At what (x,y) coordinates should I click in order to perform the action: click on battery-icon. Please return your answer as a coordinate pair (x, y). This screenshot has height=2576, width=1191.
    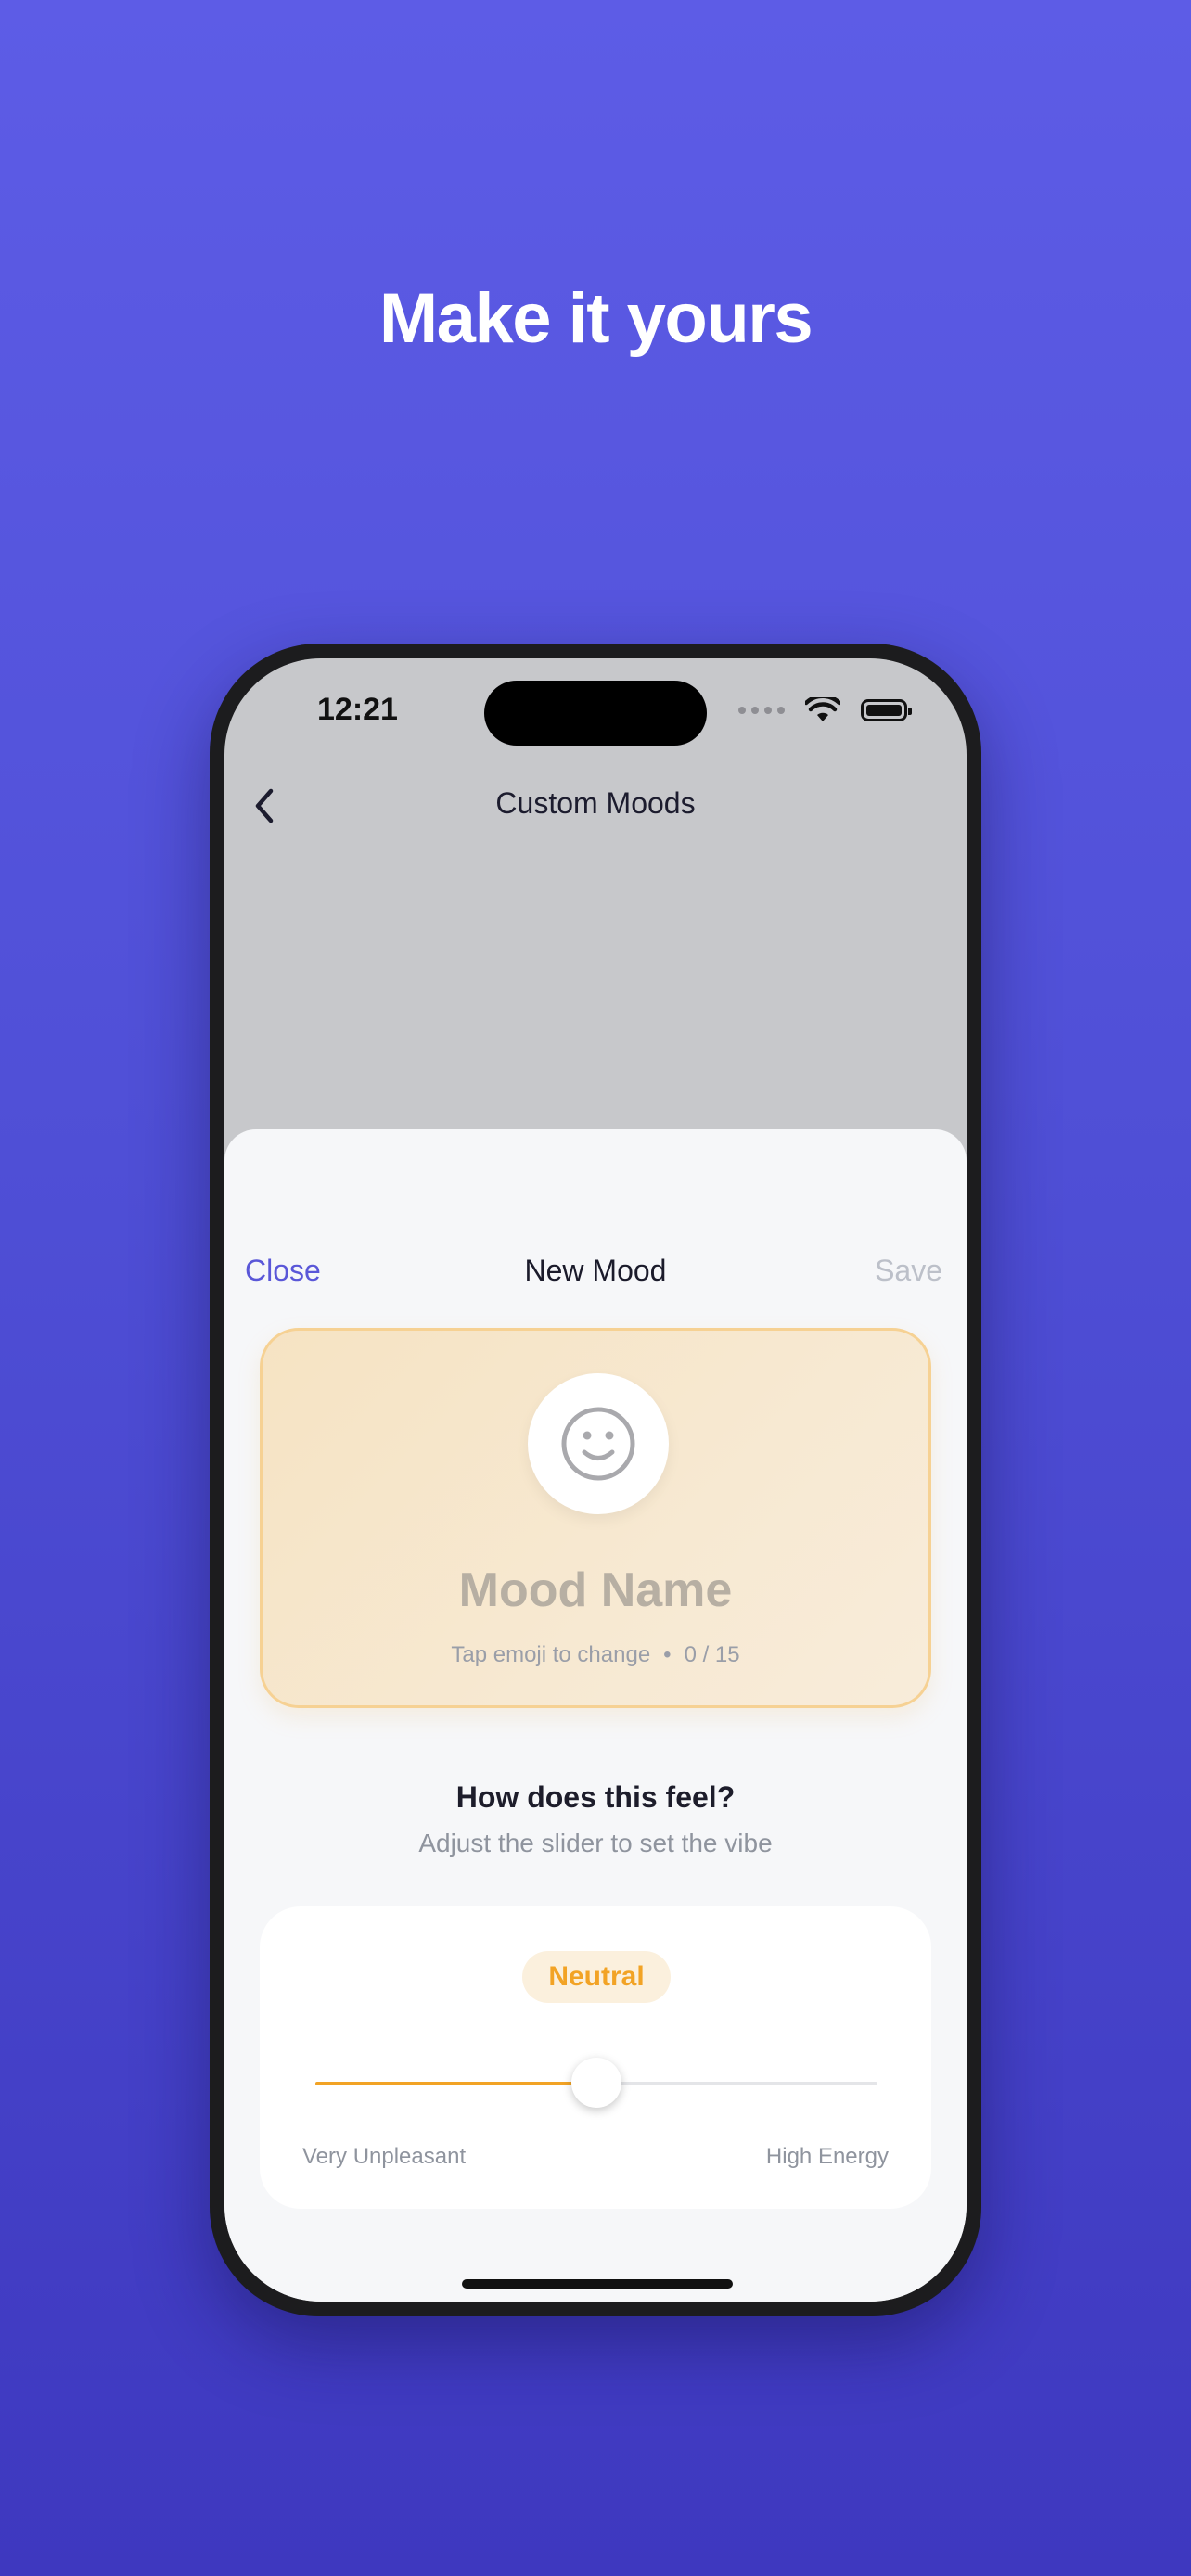
    Looking at the image, I should click on (886, 710).